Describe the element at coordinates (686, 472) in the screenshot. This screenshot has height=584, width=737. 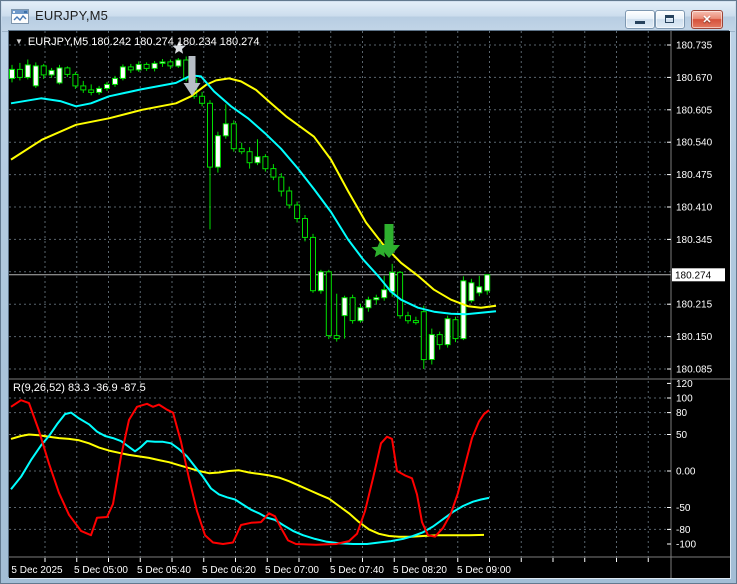
I see `oscillator-label: 0.00` at that location.